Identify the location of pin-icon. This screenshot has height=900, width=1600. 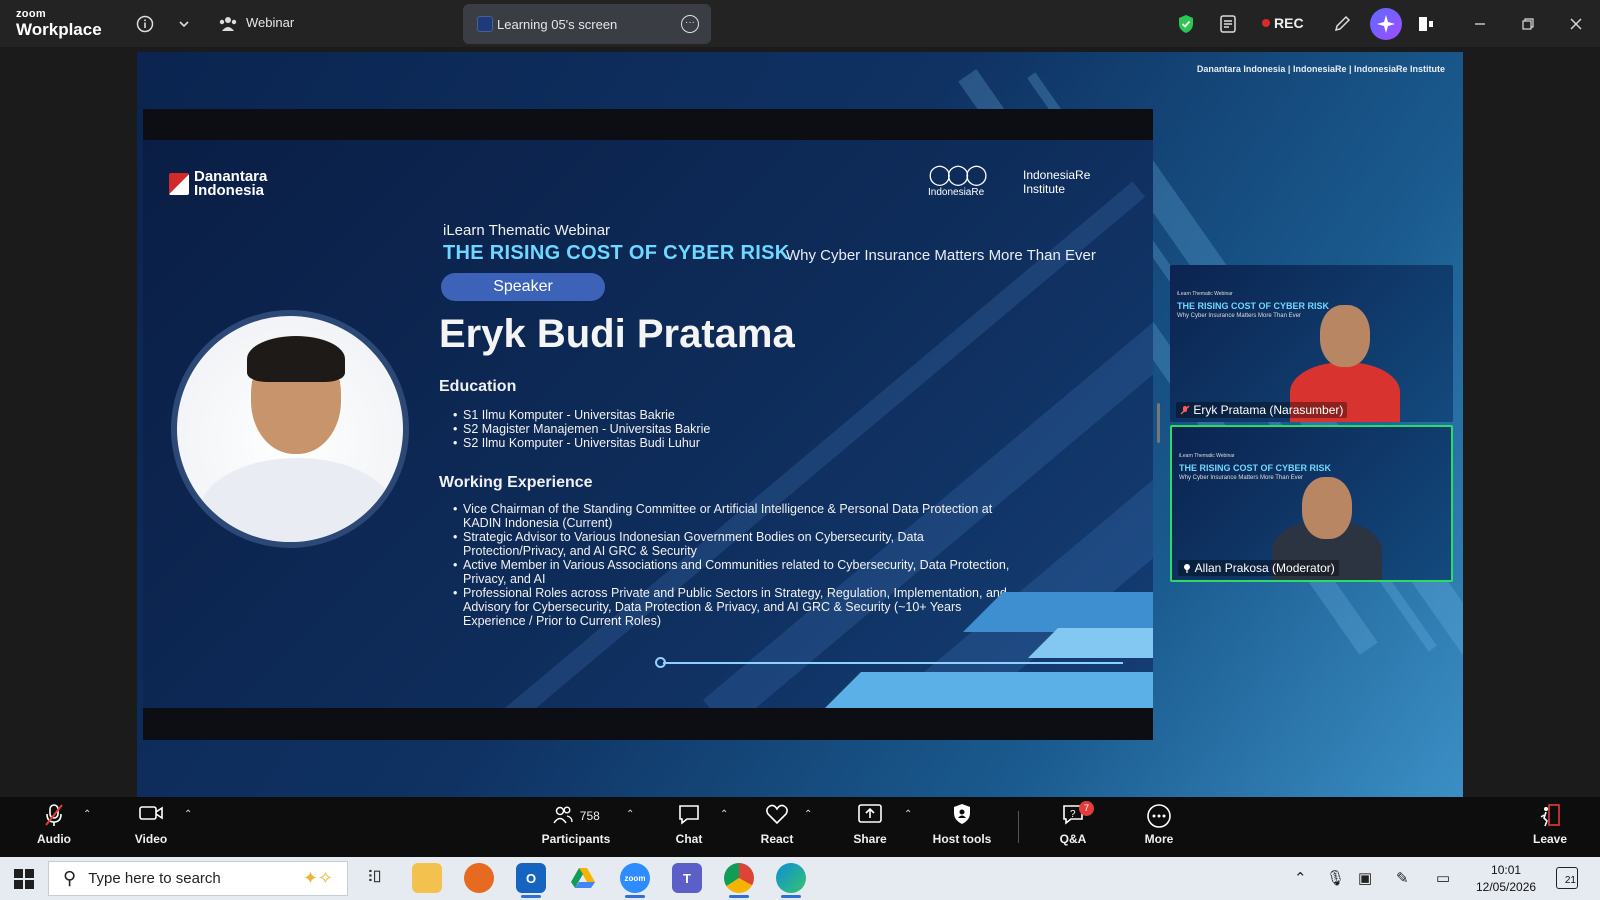
(1187, 568).